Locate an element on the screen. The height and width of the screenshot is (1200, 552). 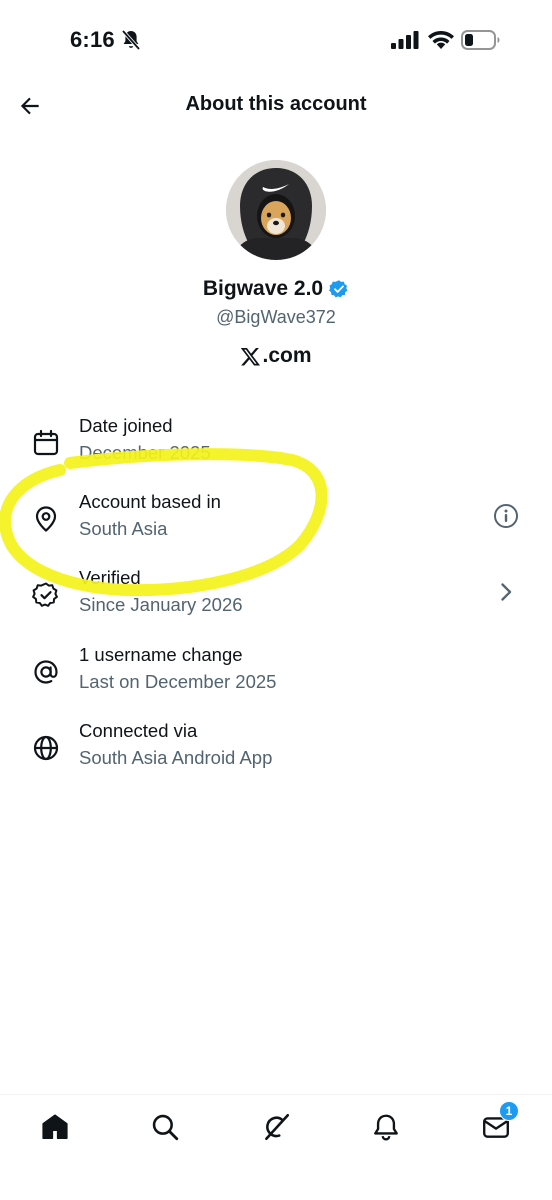
bottom-nav: 1 is located at coordinates (276, 1147).